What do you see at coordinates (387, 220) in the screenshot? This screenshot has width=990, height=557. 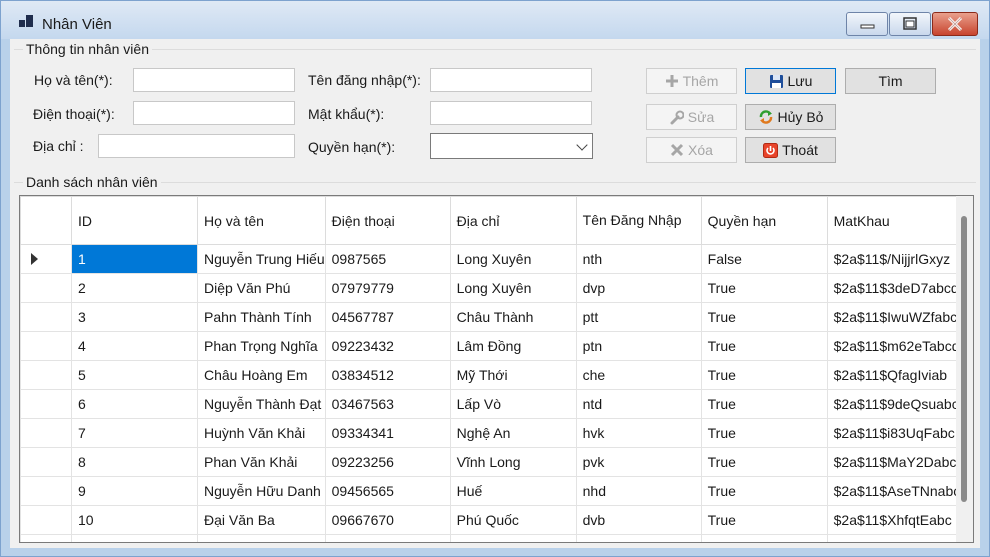 I see `column-header: Điện thoại` at bounding box center [387, 220].